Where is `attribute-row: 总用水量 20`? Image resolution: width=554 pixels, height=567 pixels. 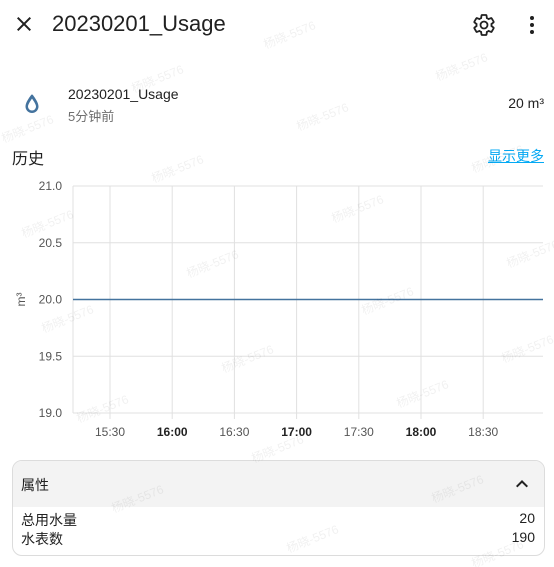 attribute-row: 总用水量 20 is located at coordinates (278, 520).